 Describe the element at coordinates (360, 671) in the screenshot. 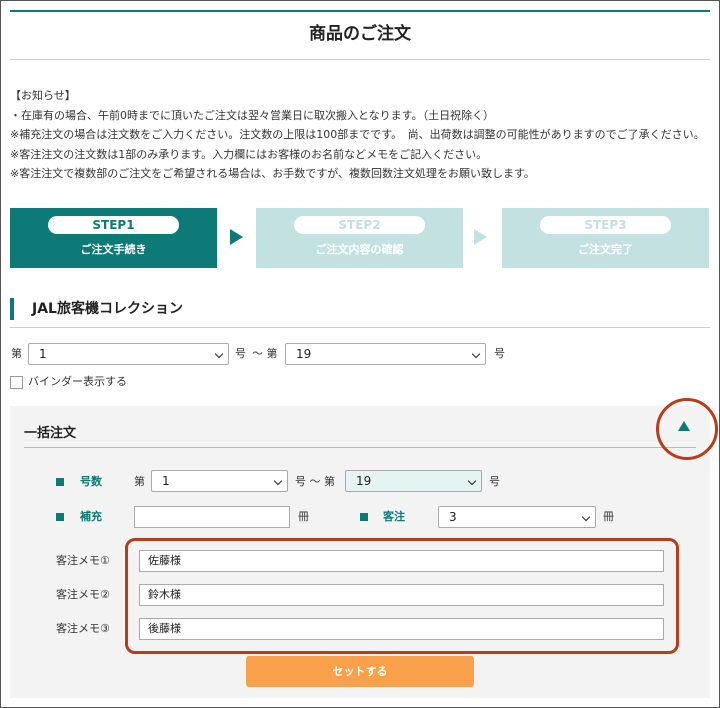

I see `set-button: セットする` at that location.